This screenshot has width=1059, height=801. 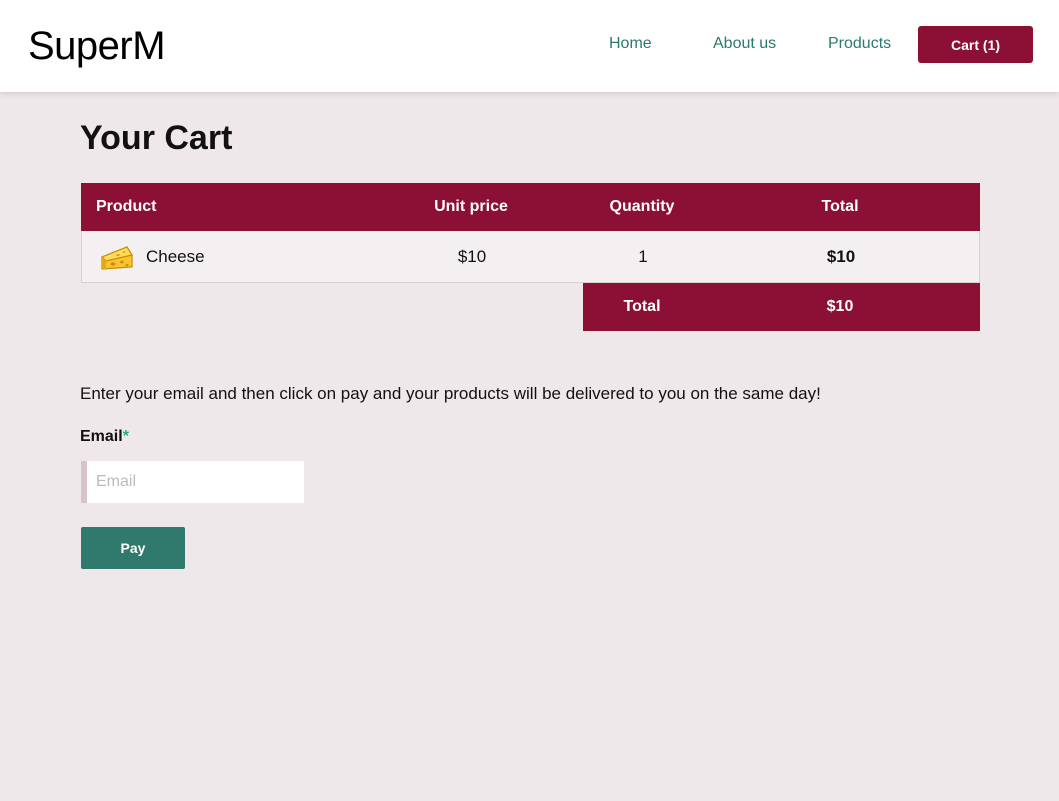 I want to click on column-header-product: Product, so click(x=126, y=206).